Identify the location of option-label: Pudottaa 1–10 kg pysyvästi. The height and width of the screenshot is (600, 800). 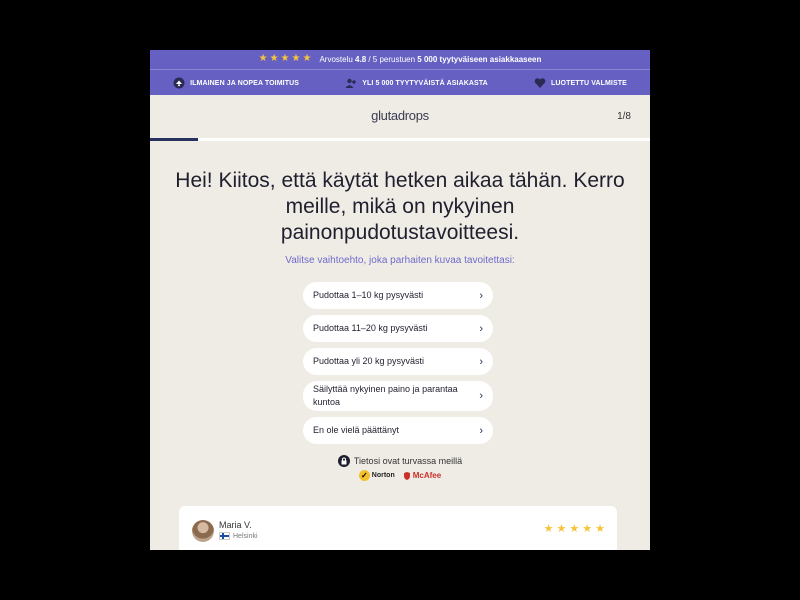
(368, 295).